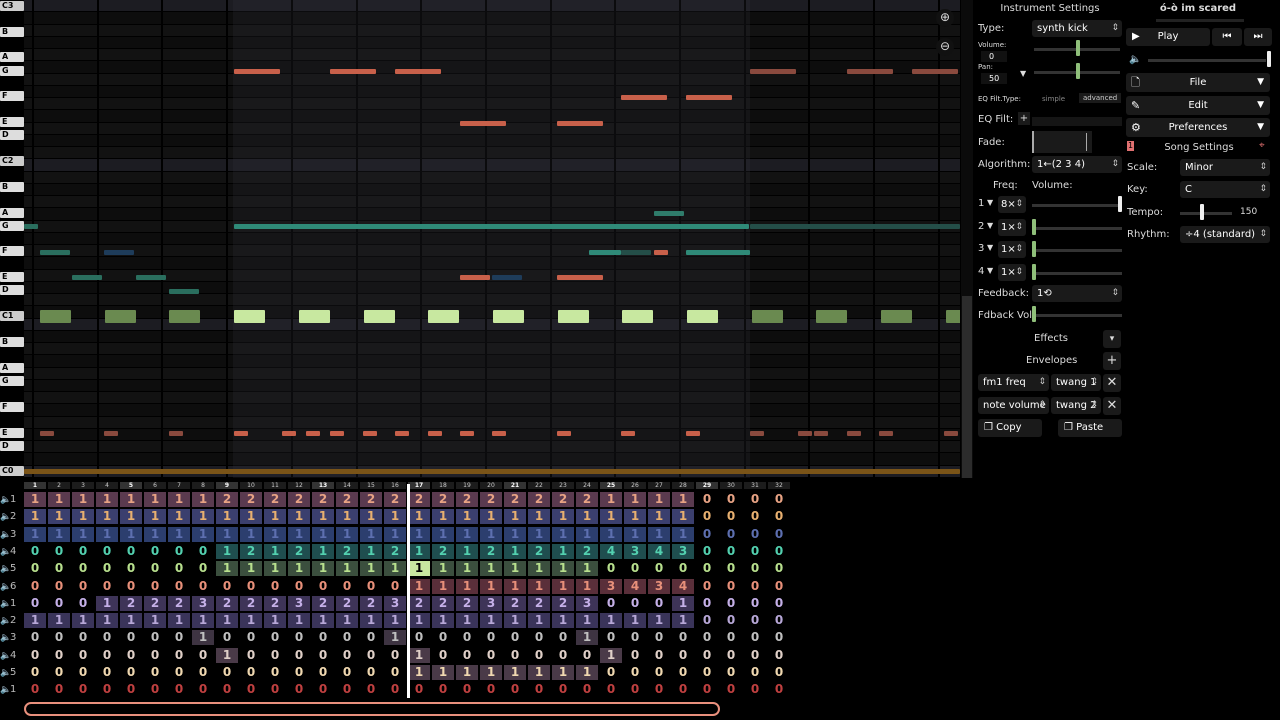 This screenshot has height=720, width=1280. Describe the element at coordinates (12, 638) in the screenshot. I see `channel-mute-toggle: 🔈3` at that location.